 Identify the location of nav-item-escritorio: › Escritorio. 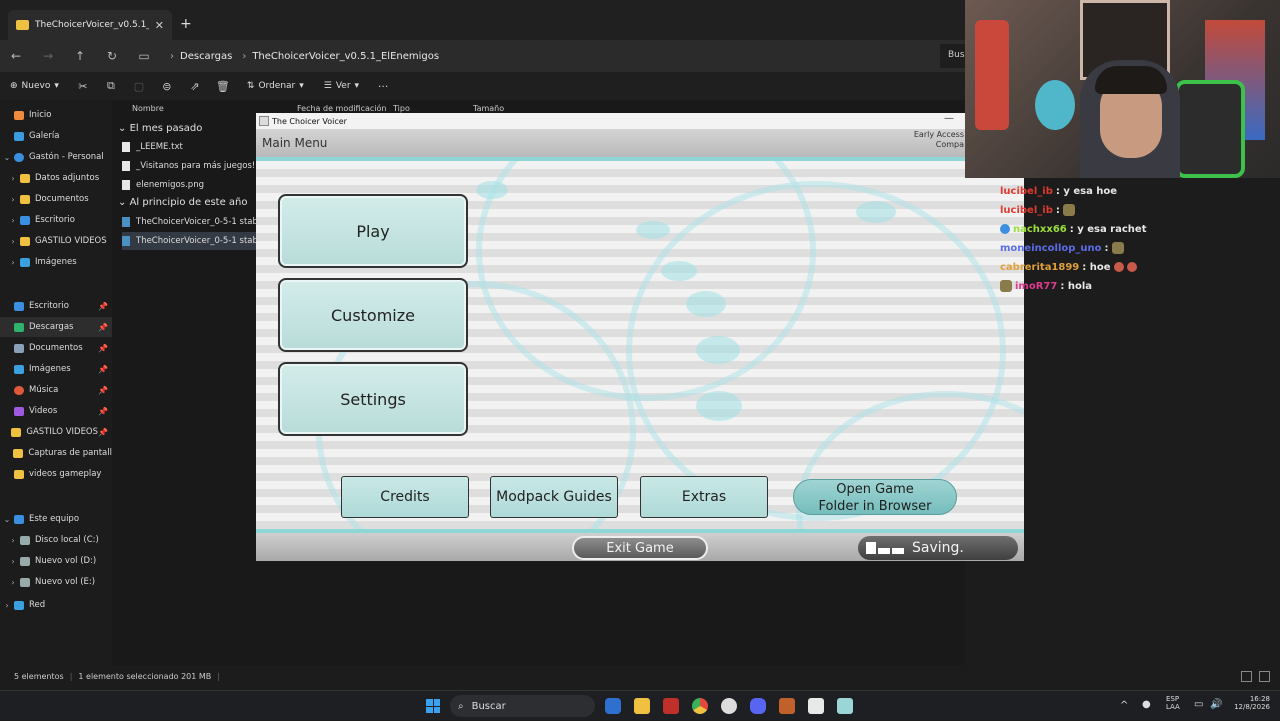
(56, 220).